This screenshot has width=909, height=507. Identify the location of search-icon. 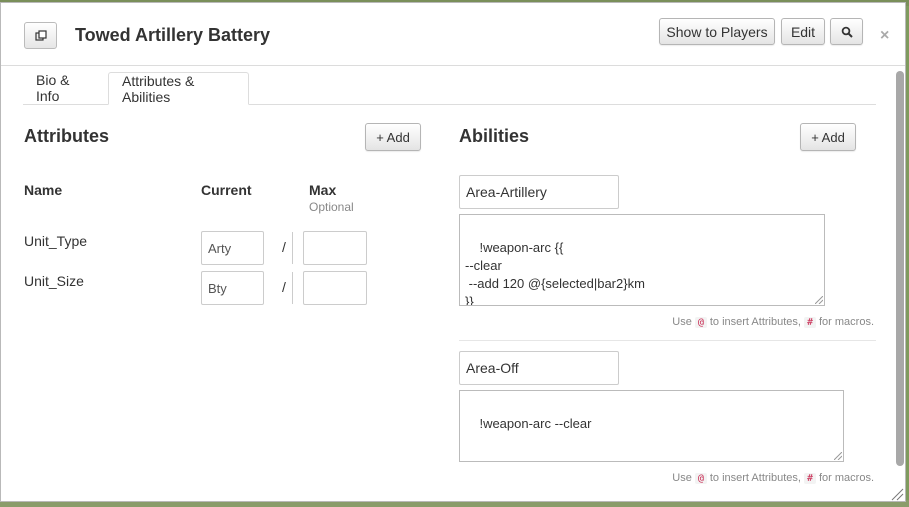
(847, 32).